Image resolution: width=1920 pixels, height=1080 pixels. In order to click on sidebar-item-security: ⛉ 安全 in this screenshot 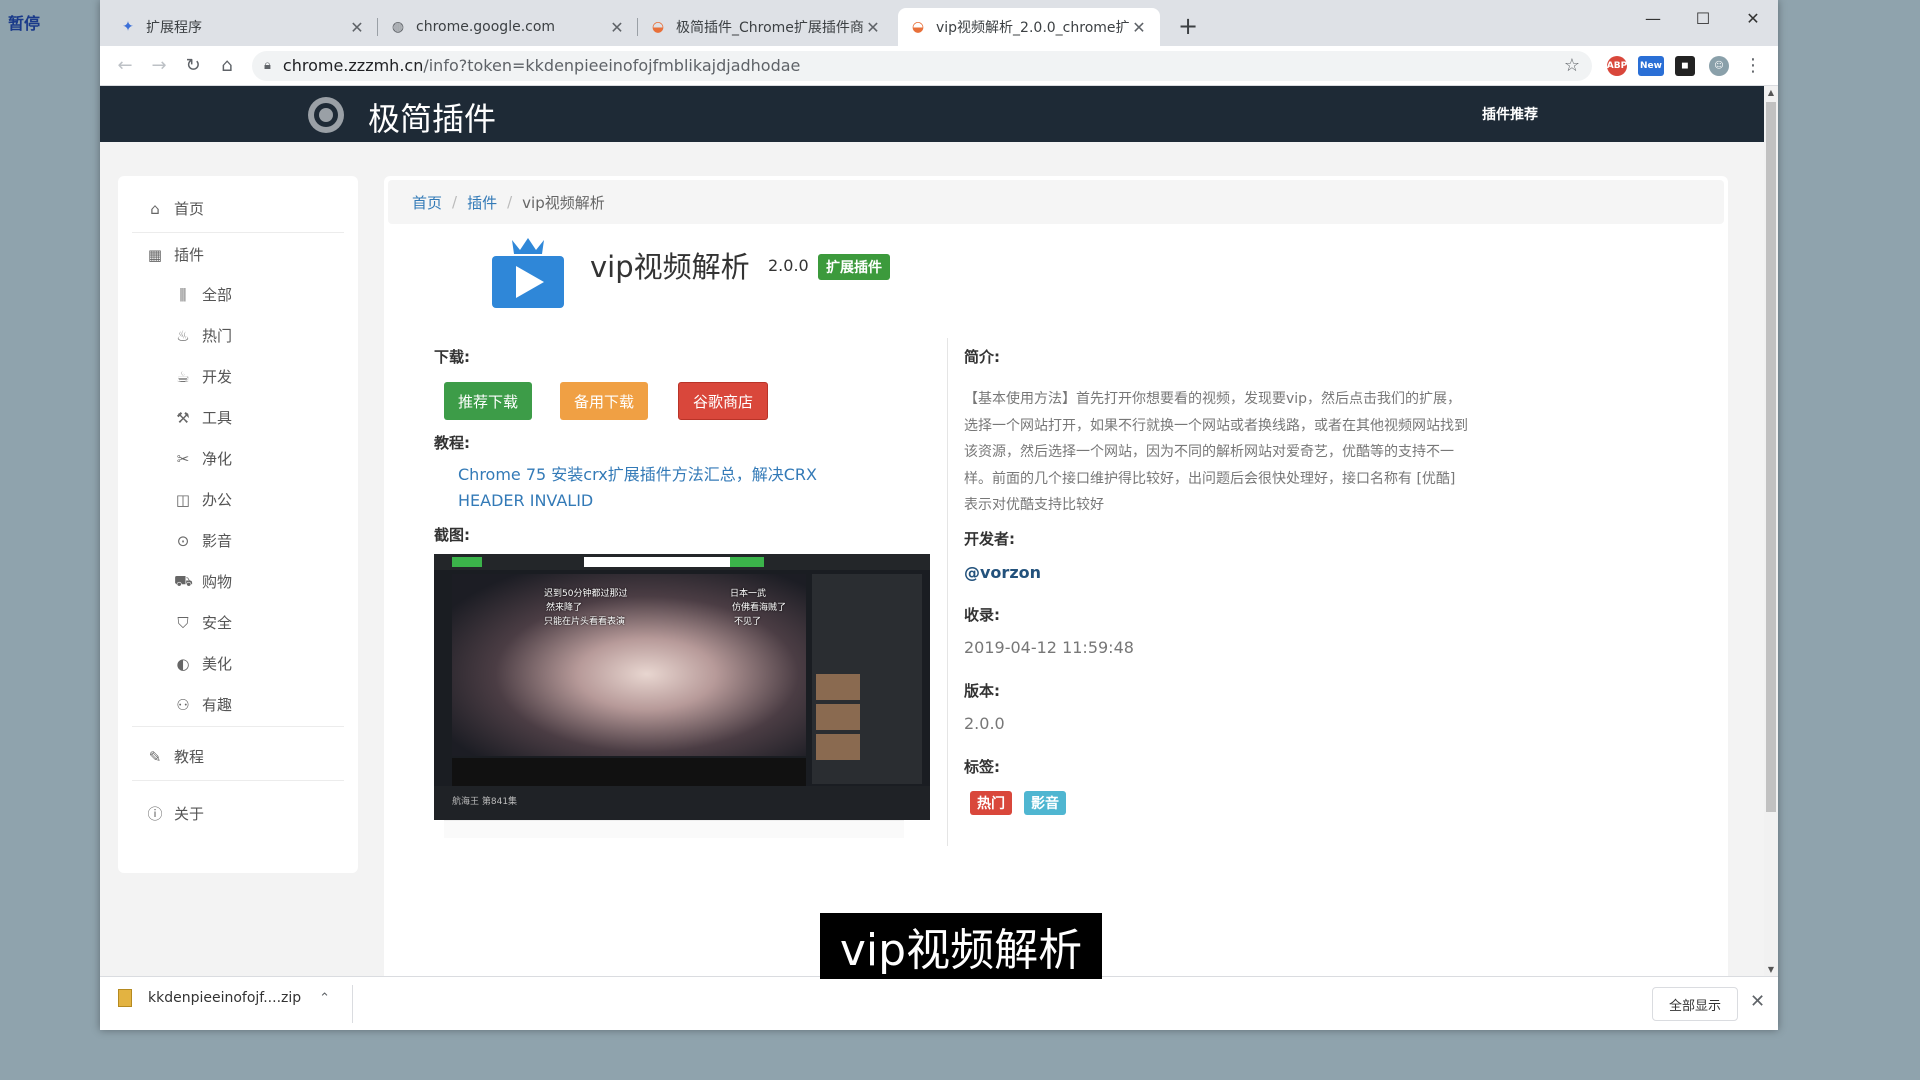, I will do `click(203, 622)`.